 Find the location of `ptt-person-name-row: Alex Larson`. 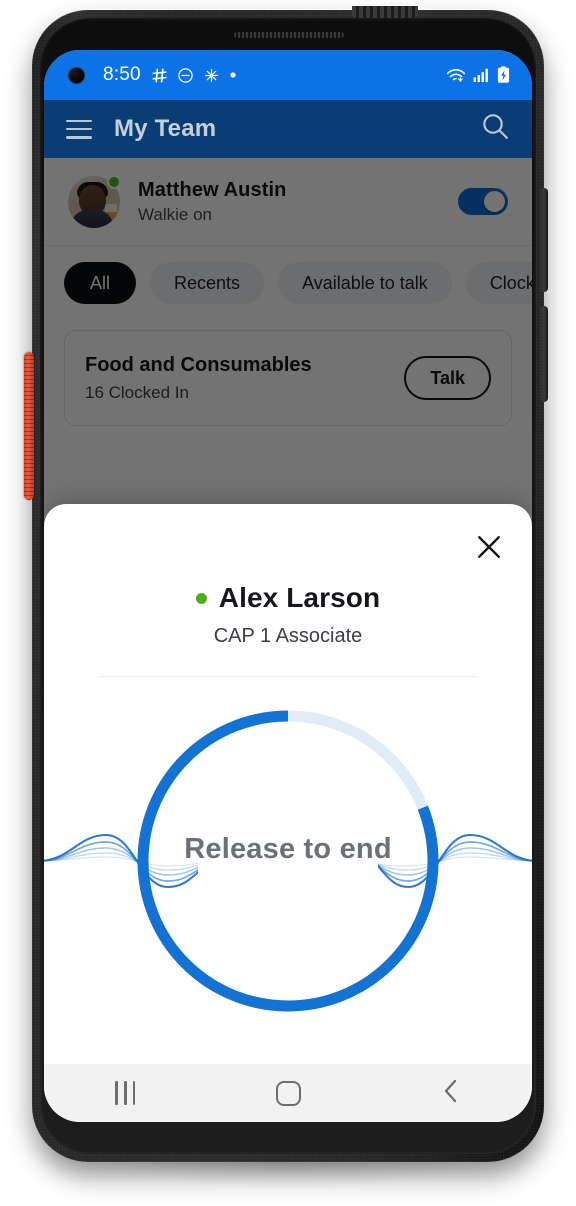

ptt-person-name-row: Alex Larson is located at coordinates (288, 598).